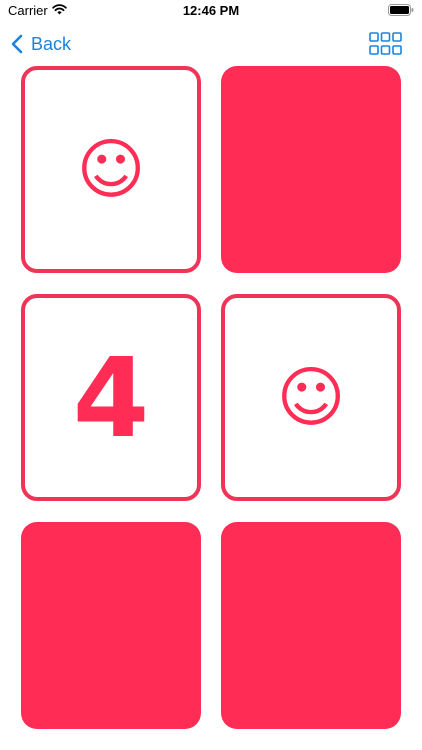 The width and height of the screenshot is (422, 750). I want to click on memory-card-4: ☺, so click(311, 397).